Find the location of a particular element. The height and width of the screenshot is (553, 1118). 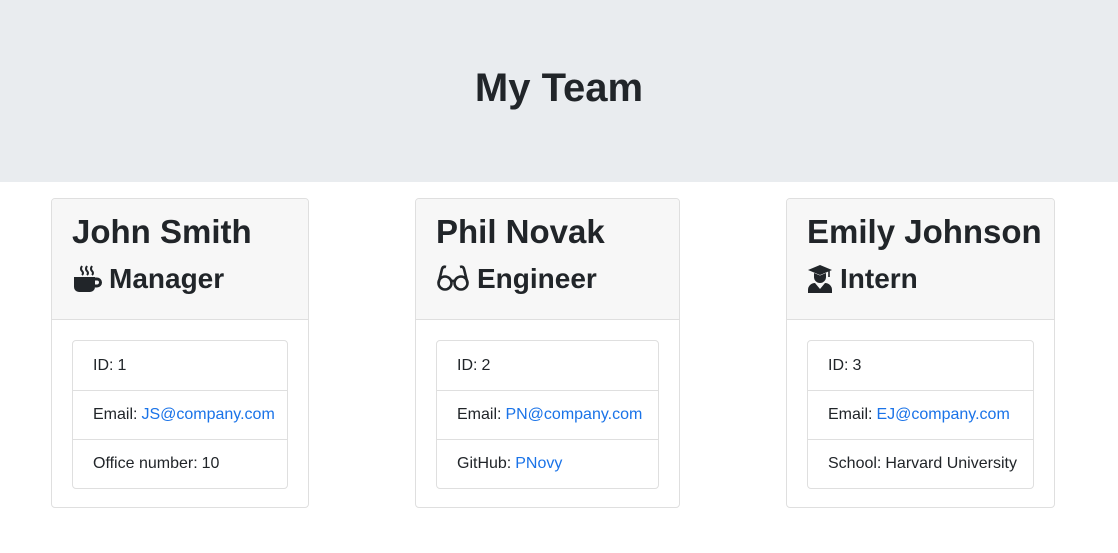

card-header: John Smith Manager is located at coordinates (180, 259).